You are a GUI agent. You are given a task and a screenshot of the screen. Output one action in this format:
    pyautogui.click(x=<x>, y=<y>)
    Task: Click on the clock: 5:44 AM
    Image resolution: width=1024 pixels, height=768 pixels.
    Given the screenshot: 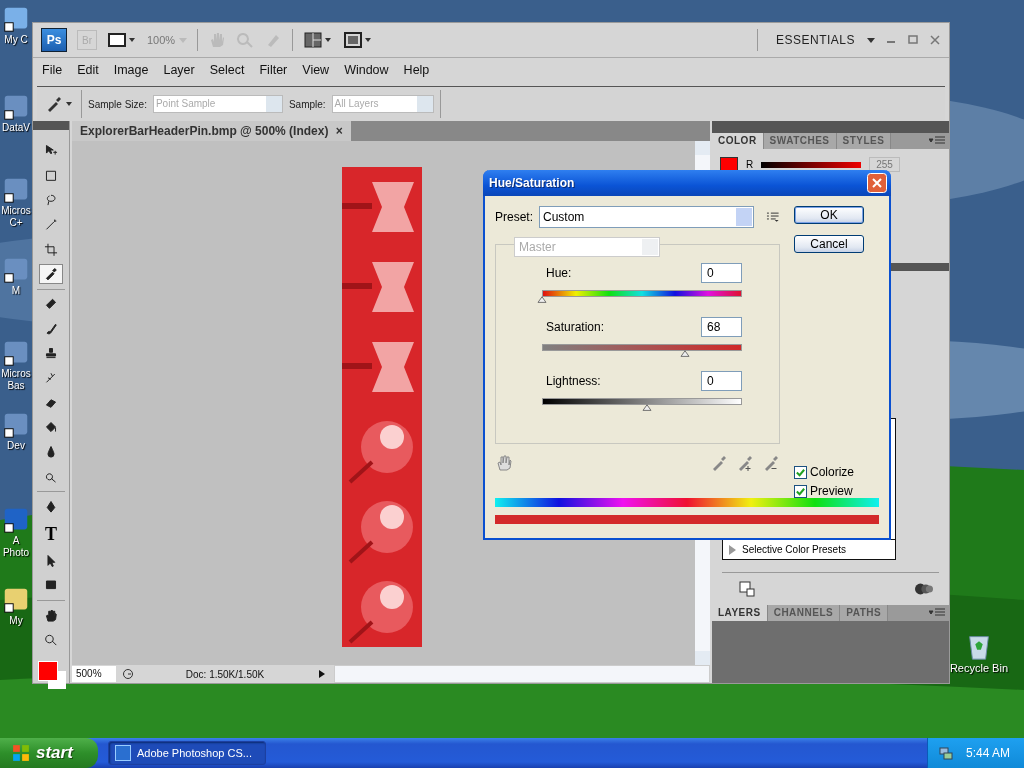 What is the action you would take?
    pyautogui.click(x=987, y=753)
    